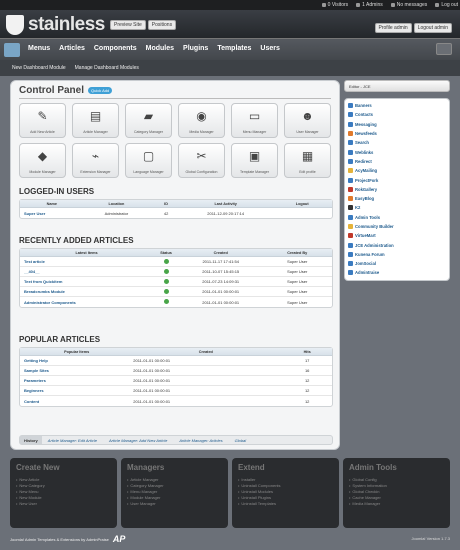 The height and width of the screenshot is (550, 460). What do you see at coordinates (84, 271) in the screenshot?
I see `article-link: __404__` at bounding box center [84, 271].